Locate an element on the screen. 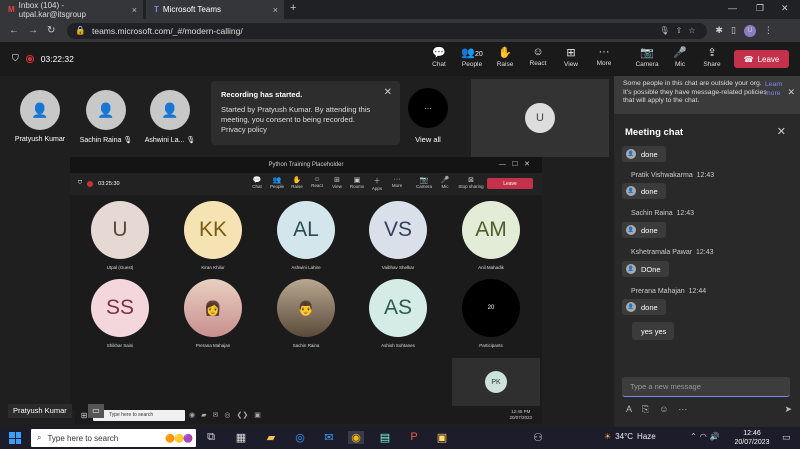 The height and width of the screenshot is (449, 800). shared-window-title: Python Training Placeholder is located at coordinates (306, 165).